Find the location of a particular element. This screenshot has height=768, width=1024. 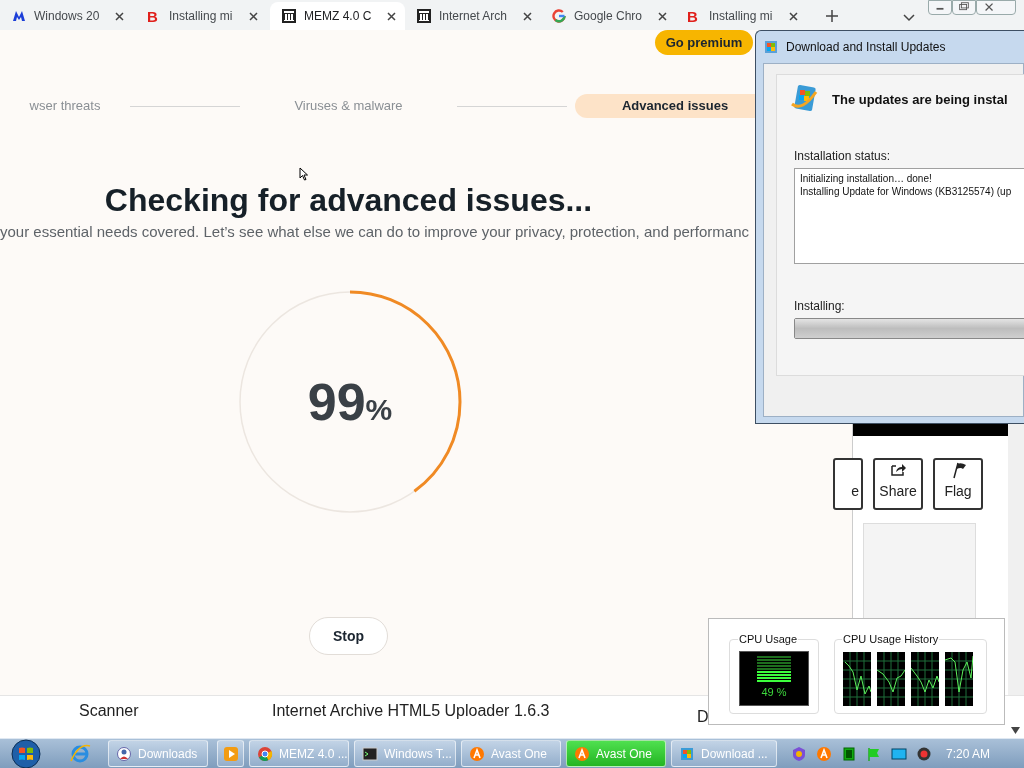

avast-tray-icon is located at coordinates (824, 753).